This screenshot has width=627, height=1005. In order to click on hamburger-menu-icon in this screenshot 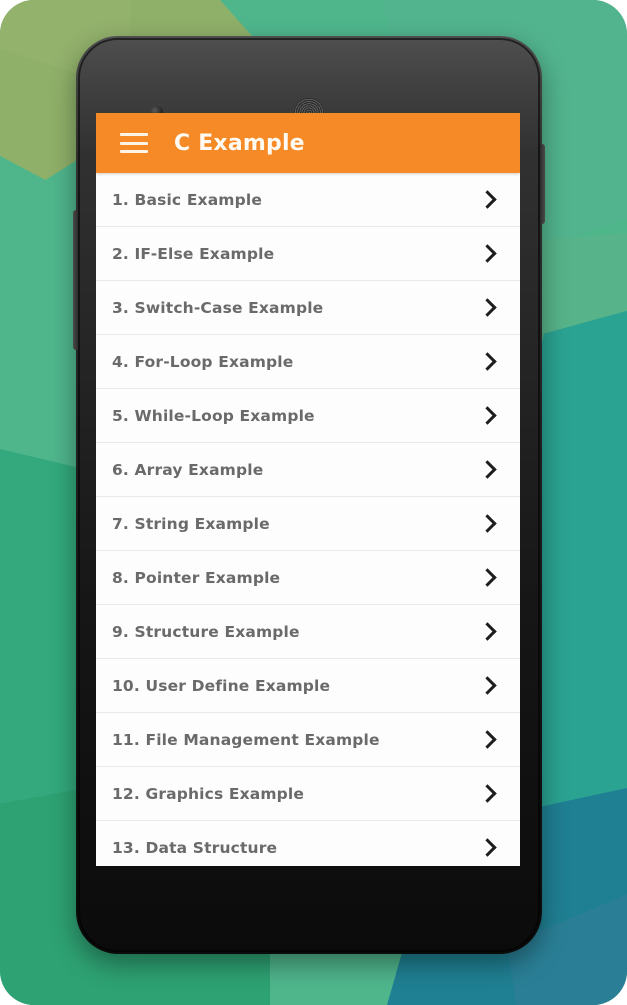, I will do `click(134, 143)`.